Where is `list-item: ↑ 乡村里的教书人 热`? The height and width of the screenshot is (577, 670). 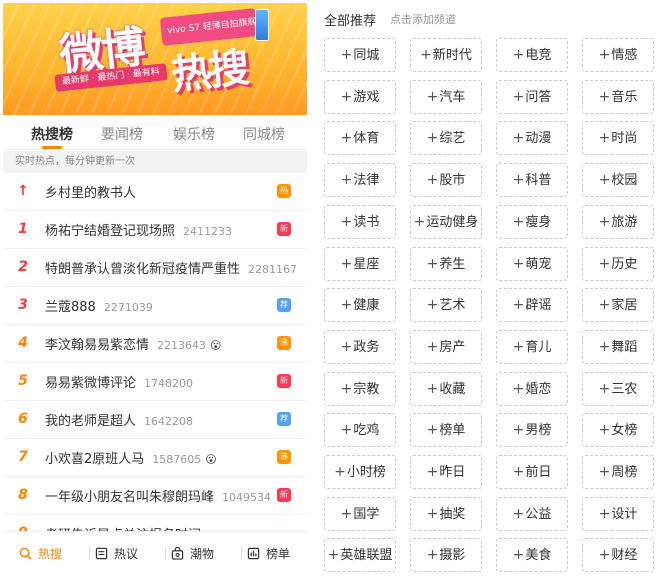
list-item: ↑ 乡村里的教书人 热 is located at coordinates (155, 192).